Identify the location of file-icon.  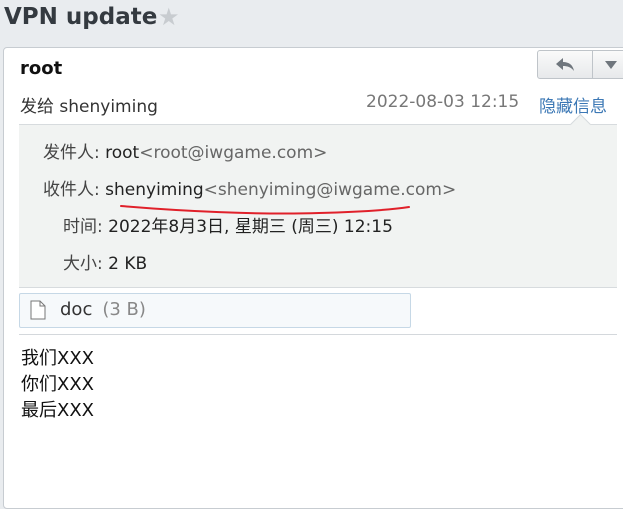
(38, 310).